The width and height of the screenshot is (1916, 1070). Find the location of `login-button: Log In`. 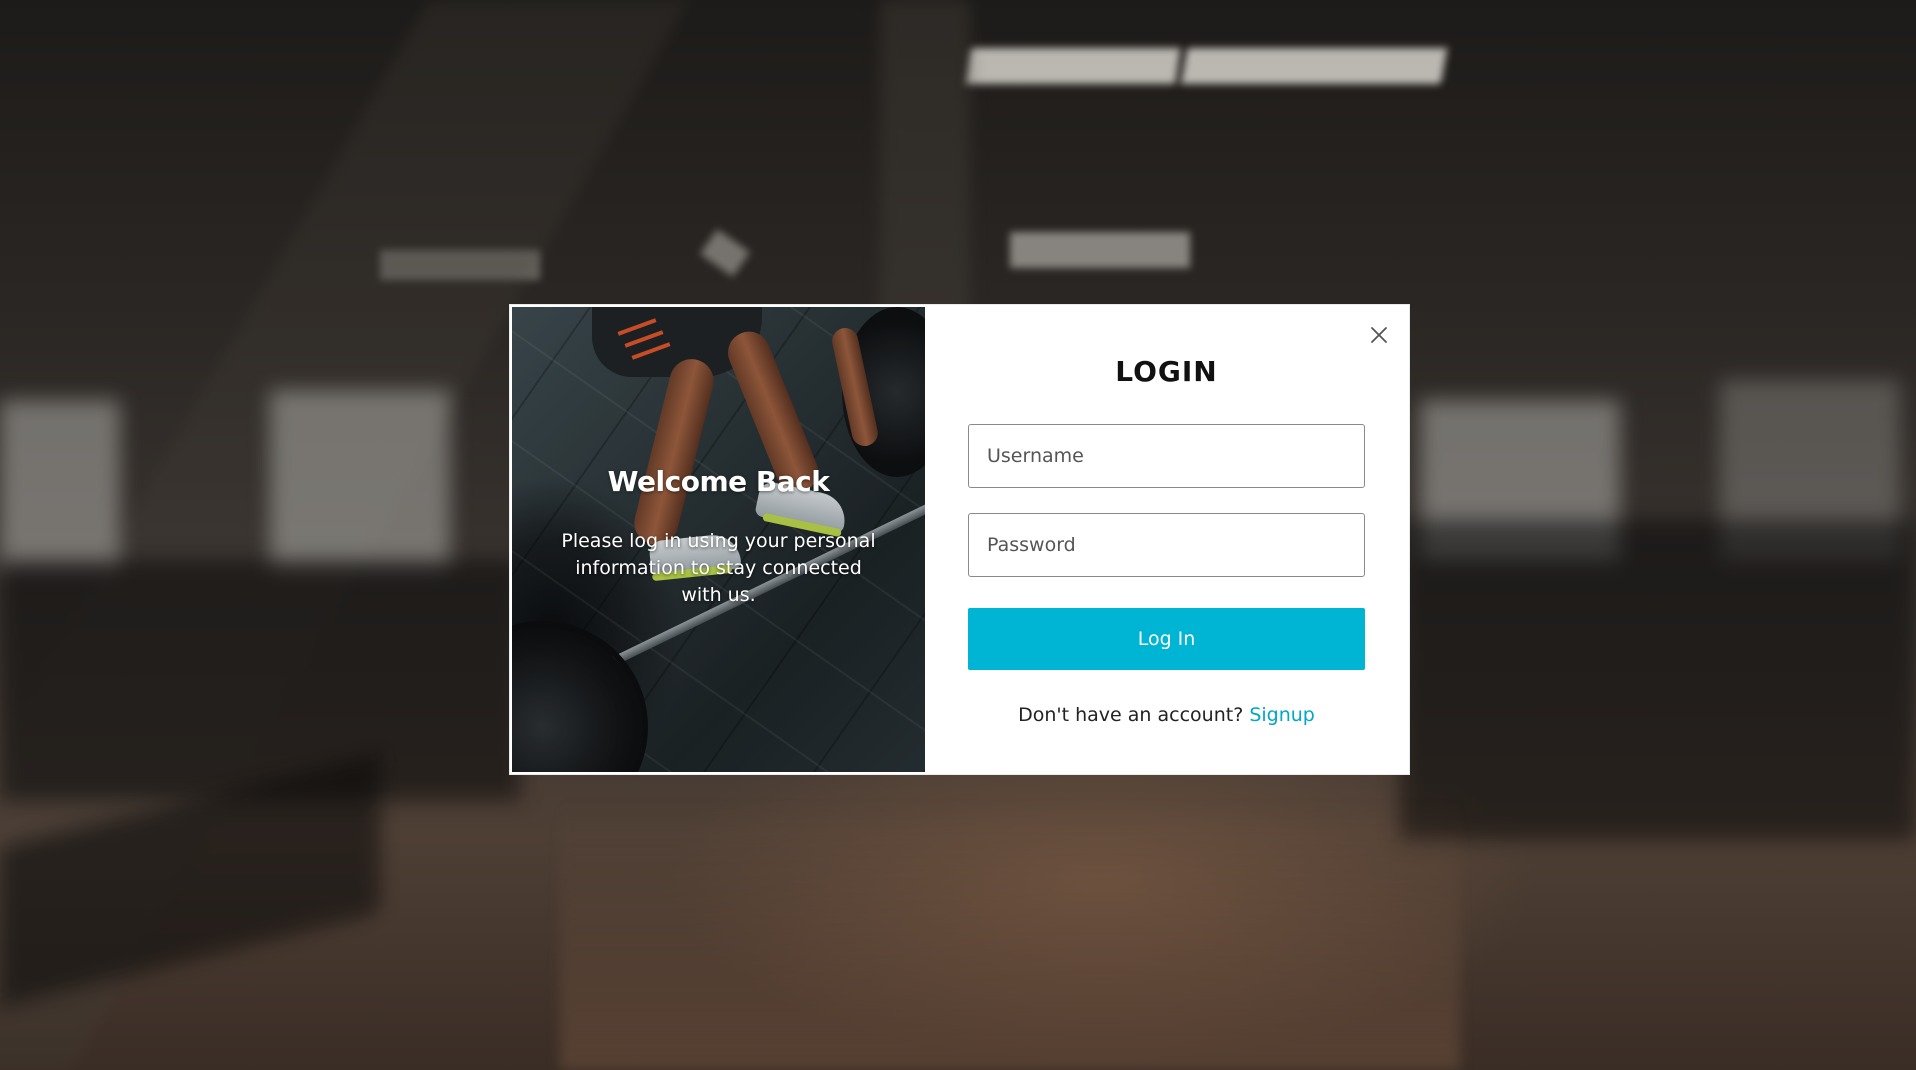

login-button: Log In is located at coordinates (1166, 639).